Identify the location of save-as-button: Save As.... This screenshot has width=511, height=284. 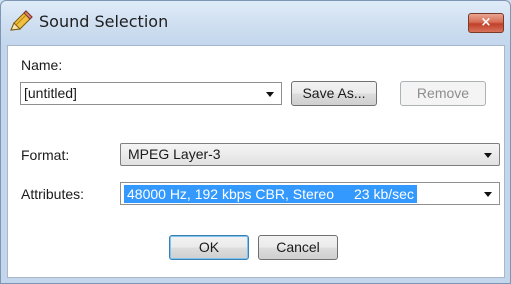
(334, 93).